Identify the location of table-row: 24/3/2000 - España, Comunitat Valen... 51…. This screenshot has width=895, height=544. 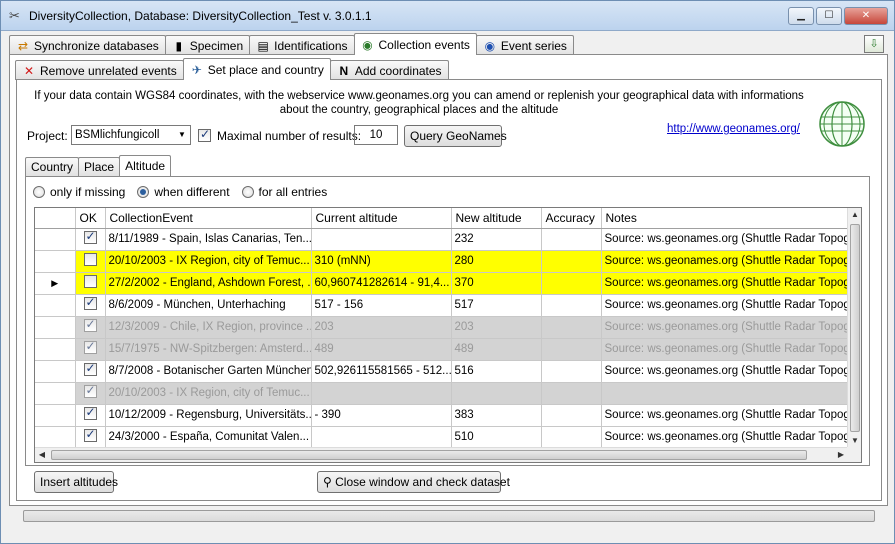
(442, 437).